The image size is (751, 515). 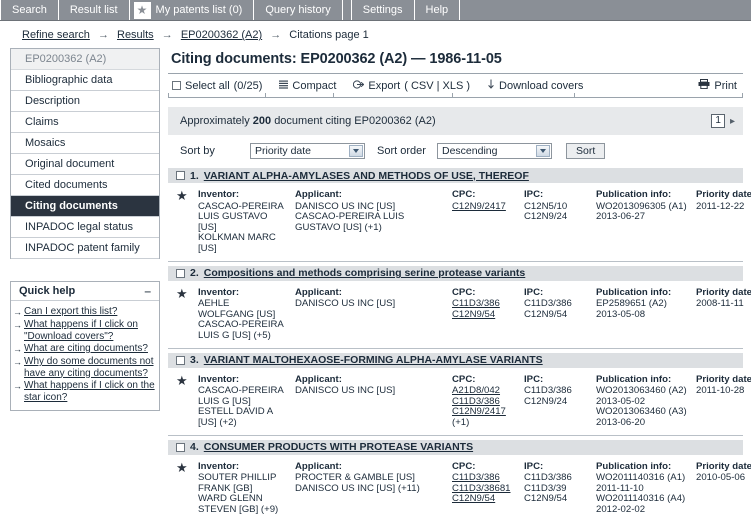 What do you see at coordinates (560, 314) in the screenshot?
I see `result-column: IPC: C11D3/386 C12N9/54` at bounding box center [560, 314].